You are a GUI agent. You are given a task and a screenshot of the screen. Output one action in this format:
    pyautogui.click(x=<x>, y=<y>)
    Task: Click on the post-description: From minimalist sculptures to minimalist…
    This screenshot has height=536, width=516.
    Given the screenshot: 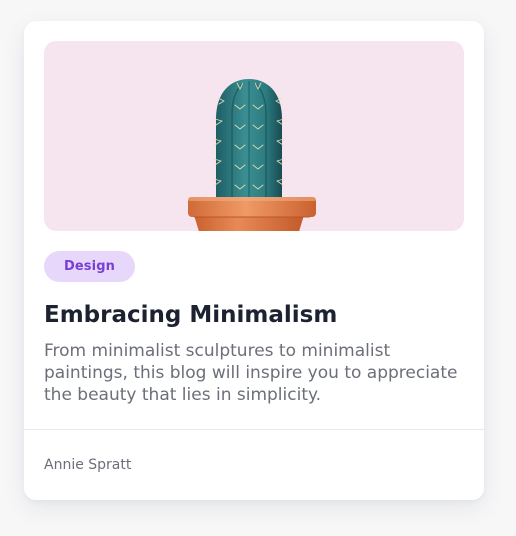 What is the action you would take?
    pyautogui.click(x=251, y=373)
    